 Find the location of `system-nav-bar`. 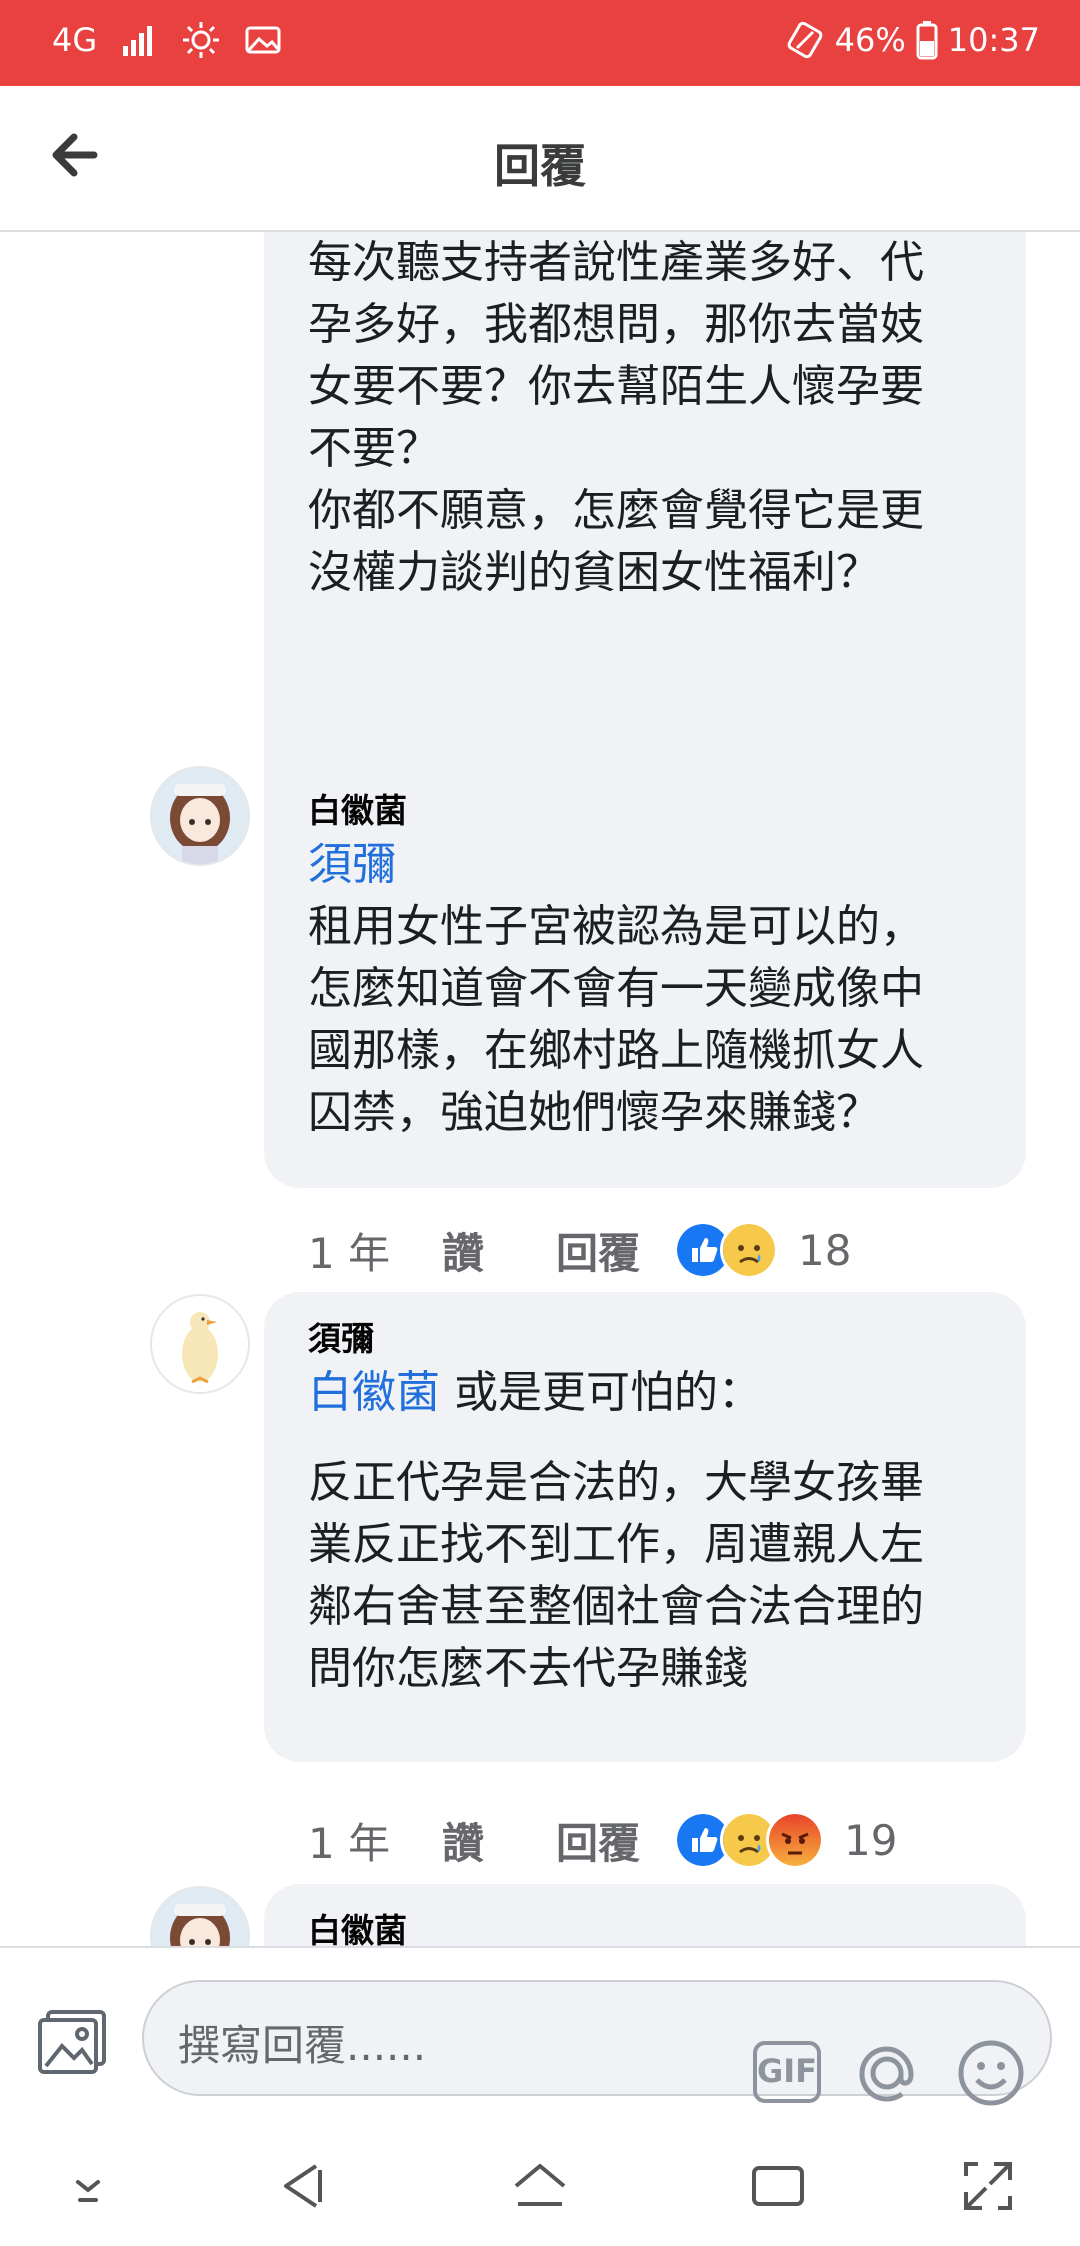

system-nav-bar is located at coordinates (540, 2182).